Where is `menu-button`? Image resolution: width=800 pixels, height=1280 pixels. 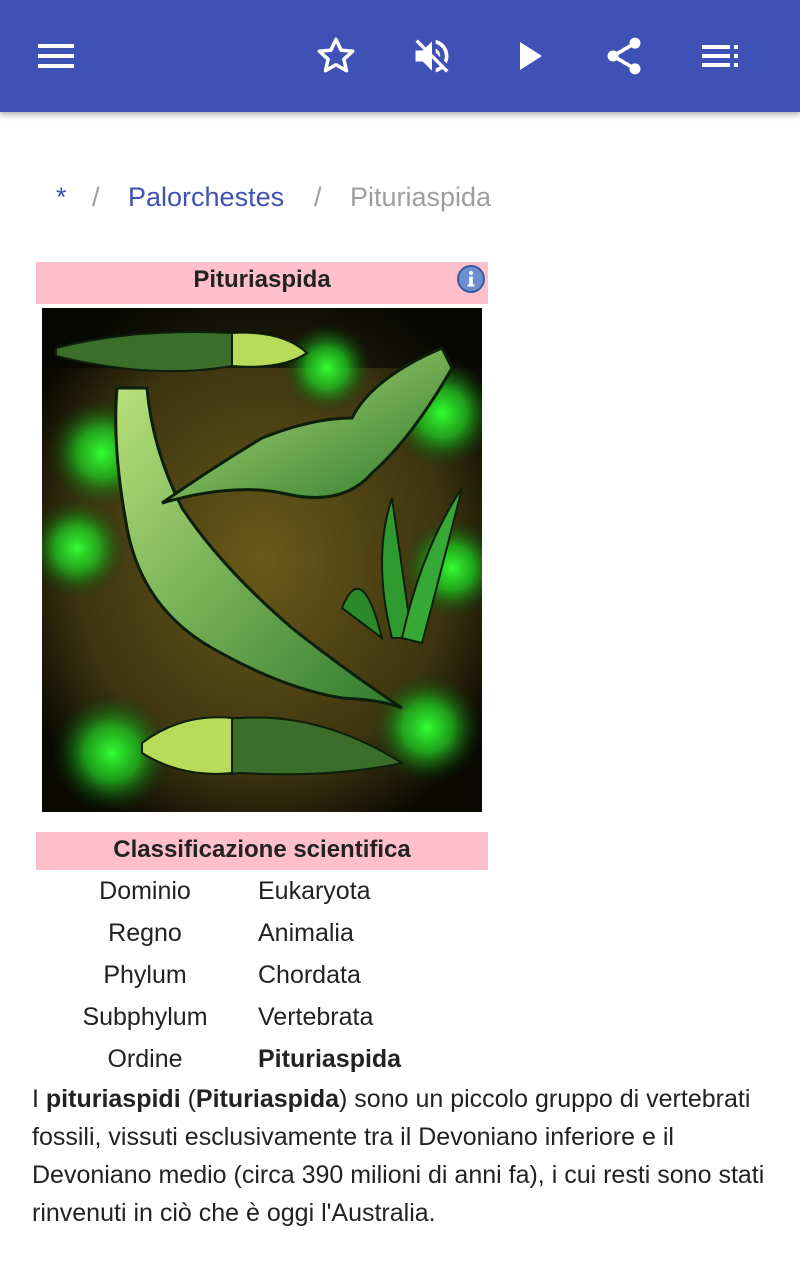 menu-button is located at coordinates (56, 56).